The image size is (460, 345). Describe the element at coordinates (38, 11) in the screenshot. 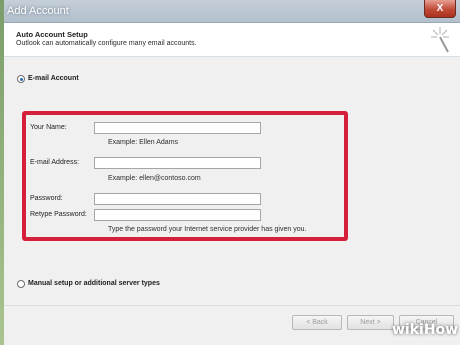

I see `window-title: Add Account` at that location.